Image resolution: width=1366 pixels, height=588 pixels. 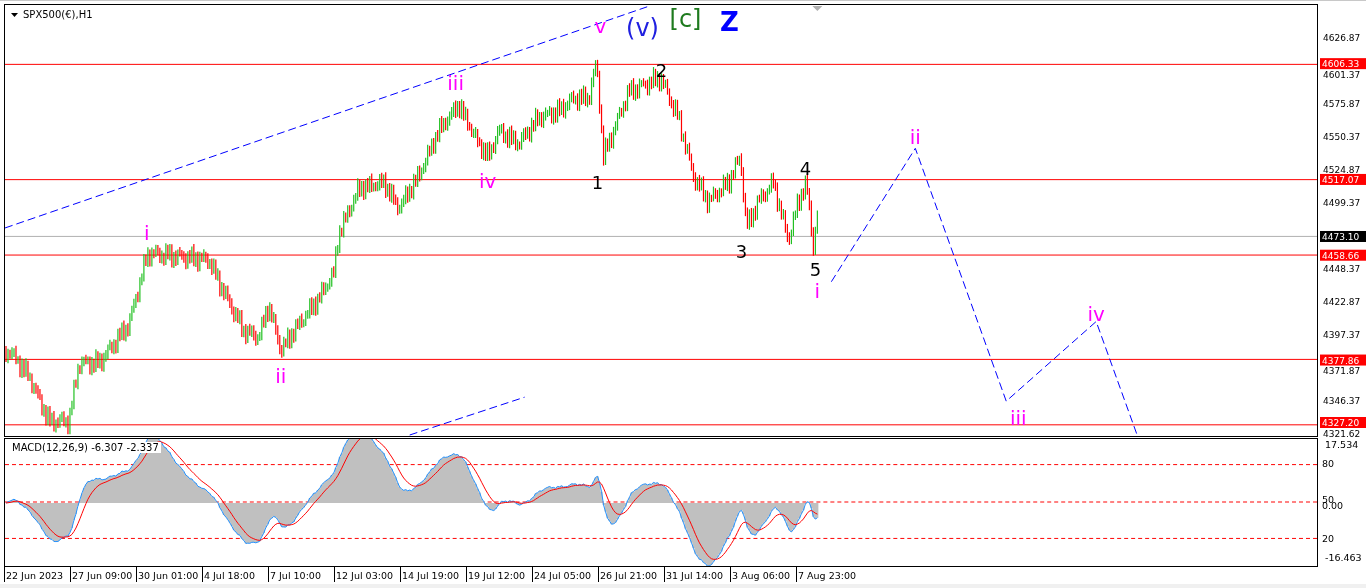 What do you see at coordinates (1343, 422) in the screenshot?
I see `price-level-tag: 4327.20` at bounding box center [1343, 422].